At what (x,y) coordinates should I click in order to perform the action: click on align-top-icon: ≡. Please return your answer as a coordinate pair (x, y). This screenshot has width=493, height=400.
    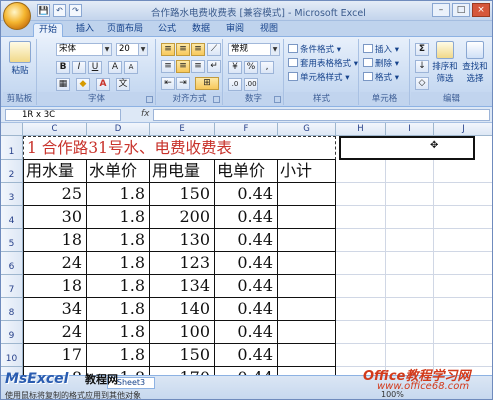
    Looking at the image, I should click on (168, 49).